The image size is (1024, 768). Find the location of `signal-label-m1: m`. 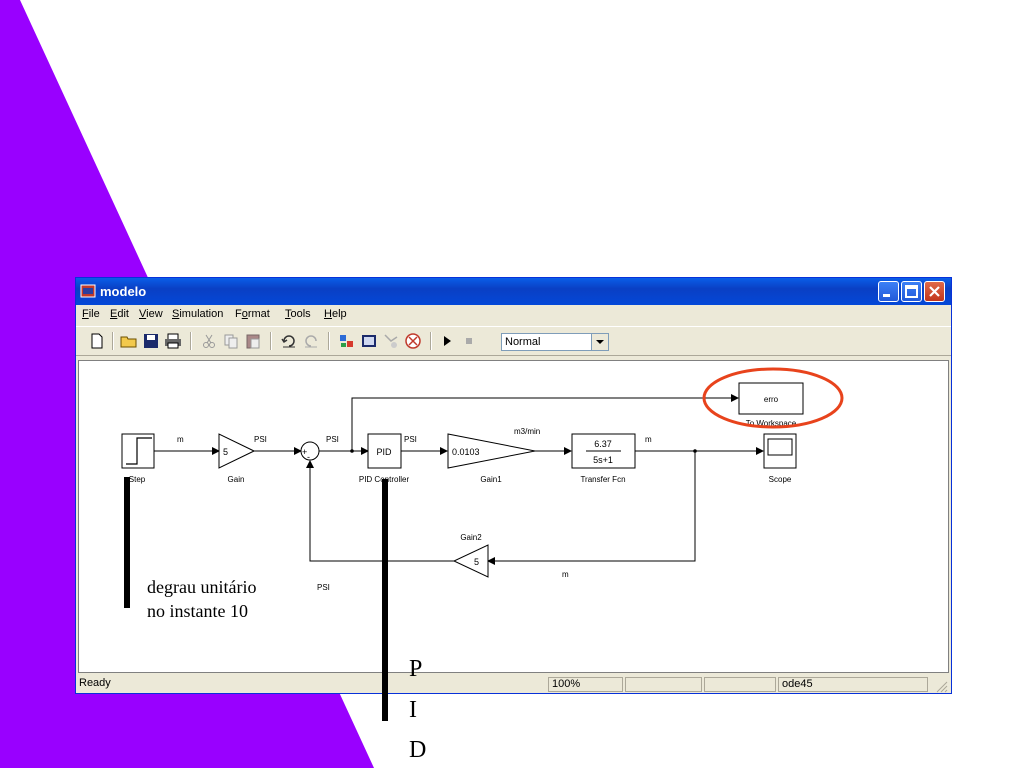

signal-label-m1: m is located at coordinates (180, 439).